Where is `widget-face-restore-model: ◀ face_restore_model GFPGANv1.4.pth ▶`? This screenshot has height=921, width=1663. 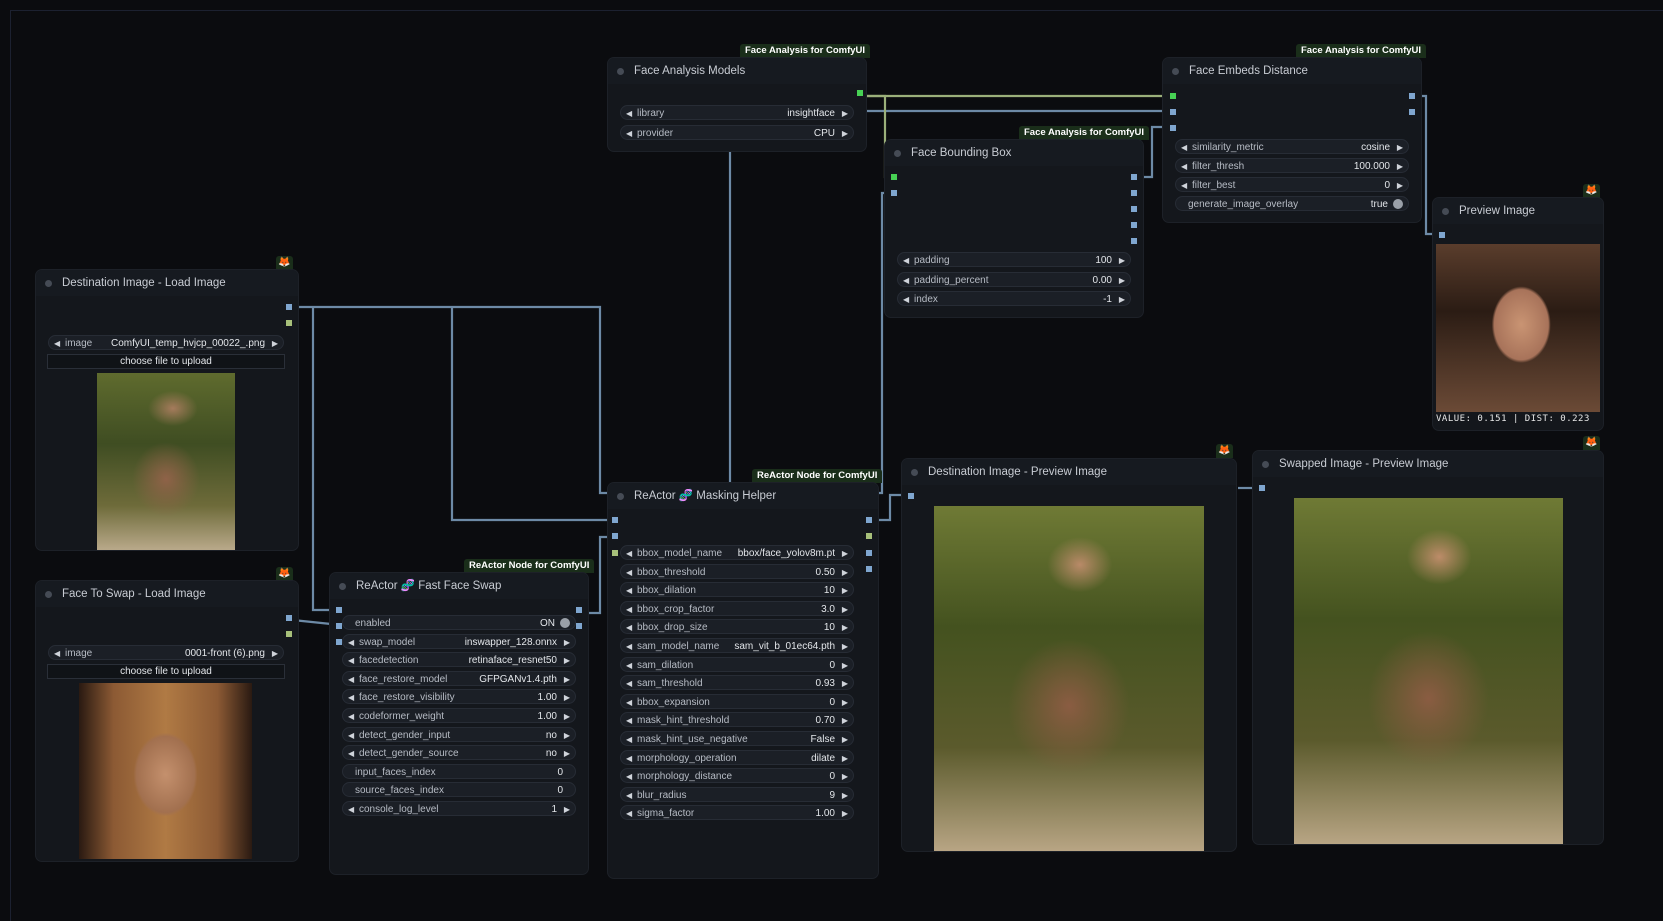 widget-face-restore-model: ◀ face_restore_model GFPGANv1.4.pth ▶ is located at coordinates (459, 678).